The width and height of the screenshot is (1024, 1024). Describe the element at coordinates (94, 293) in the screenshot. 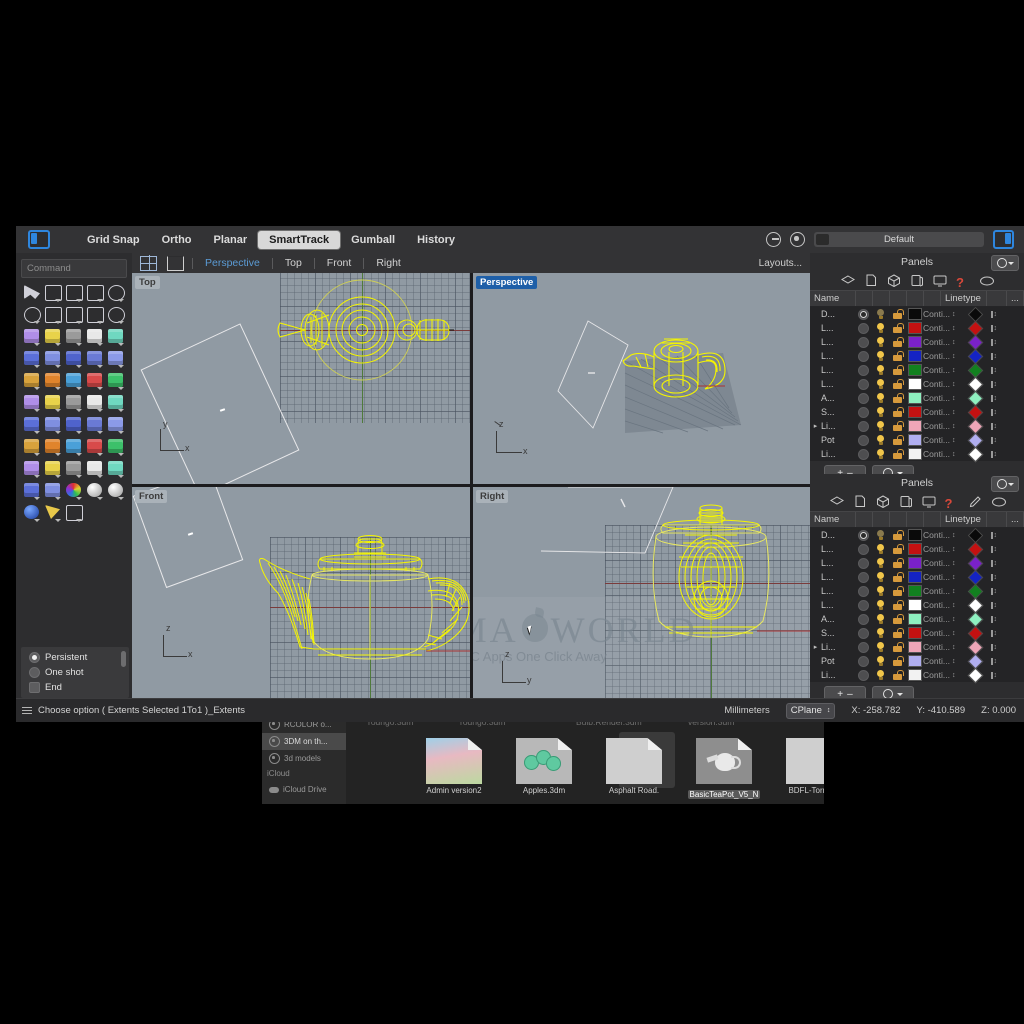

I see `curve-tool` at that location.